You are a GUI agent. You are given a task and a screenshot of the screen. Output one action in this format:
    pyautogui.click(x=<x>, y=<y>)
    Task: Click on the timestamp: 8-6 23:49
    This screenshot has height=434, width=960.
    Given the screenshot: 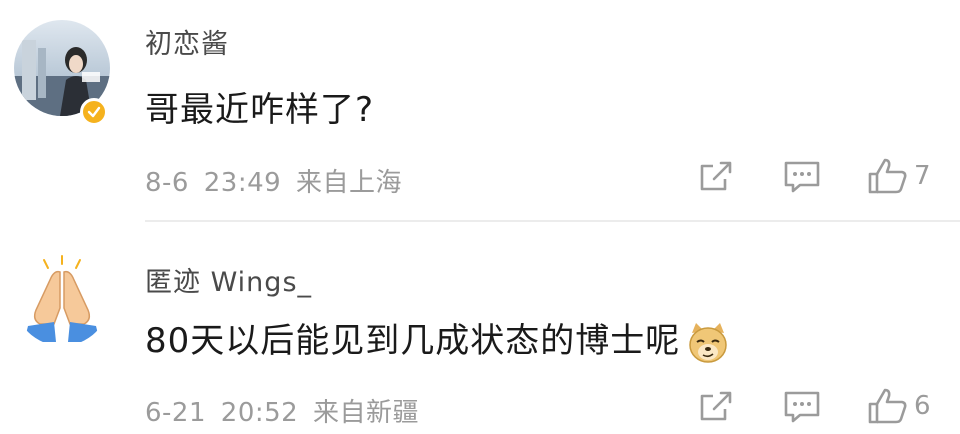 What is the action you would take?
    pyautogui.click(x=213, y=183)
    